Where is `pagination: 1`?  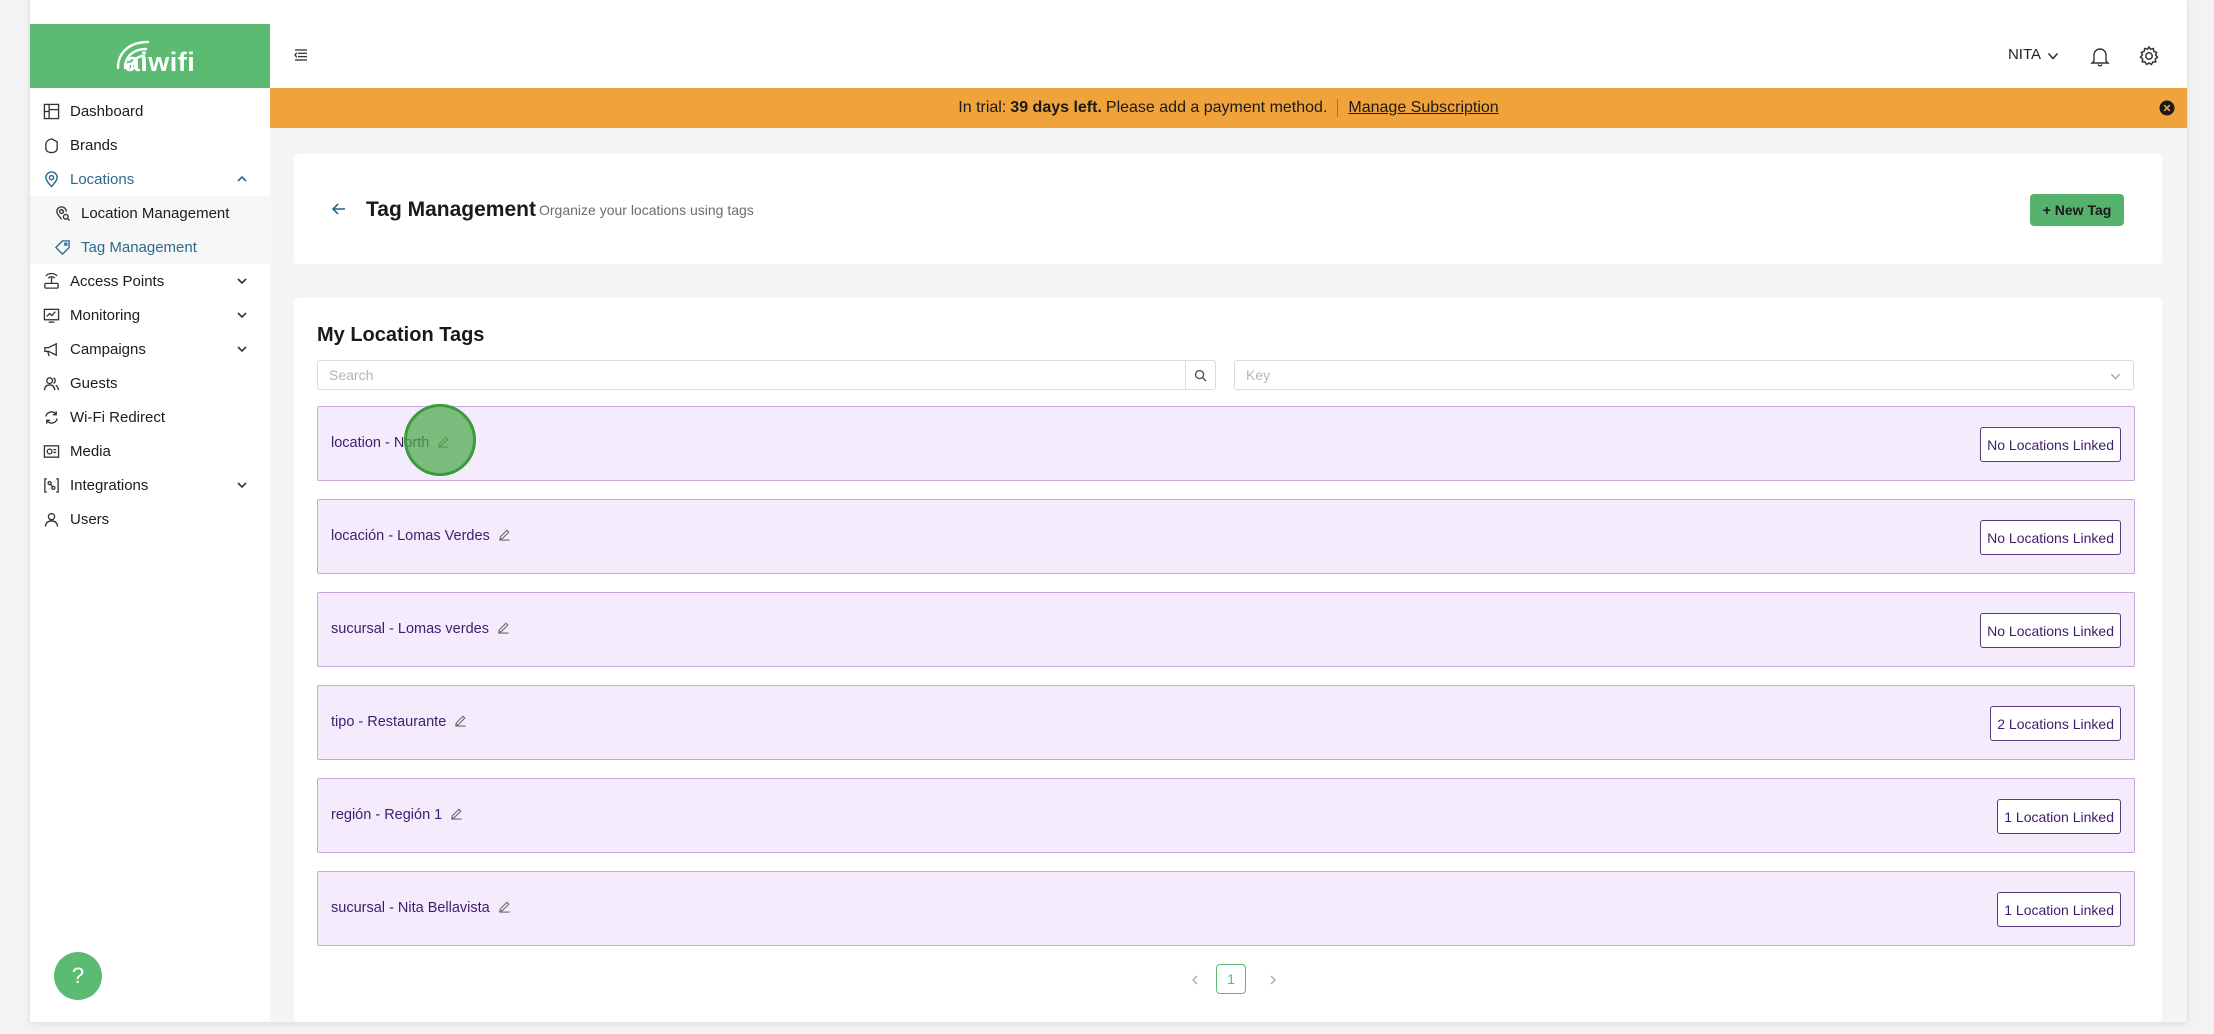
pagination: 1 is located at coordinates (1228, 981).